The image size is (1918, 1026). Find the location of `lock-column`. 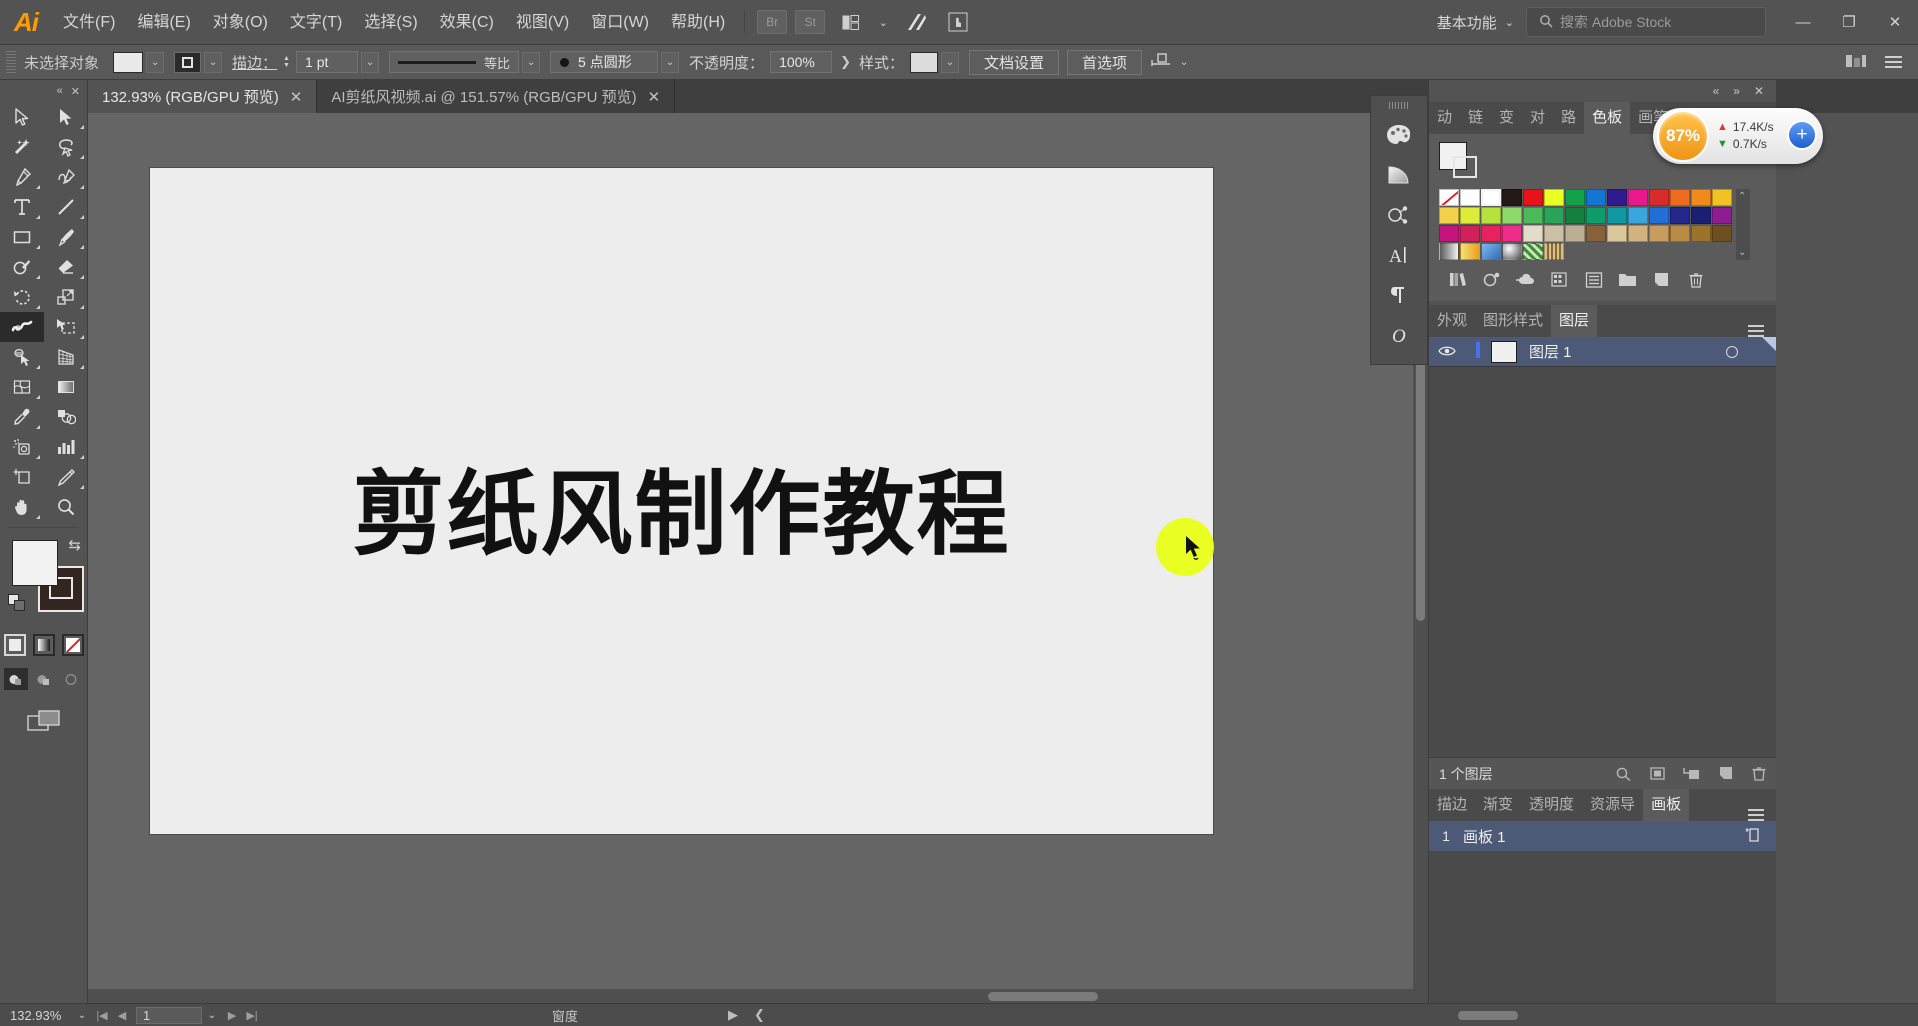

lock-column is located at coordinates (1478, 351).